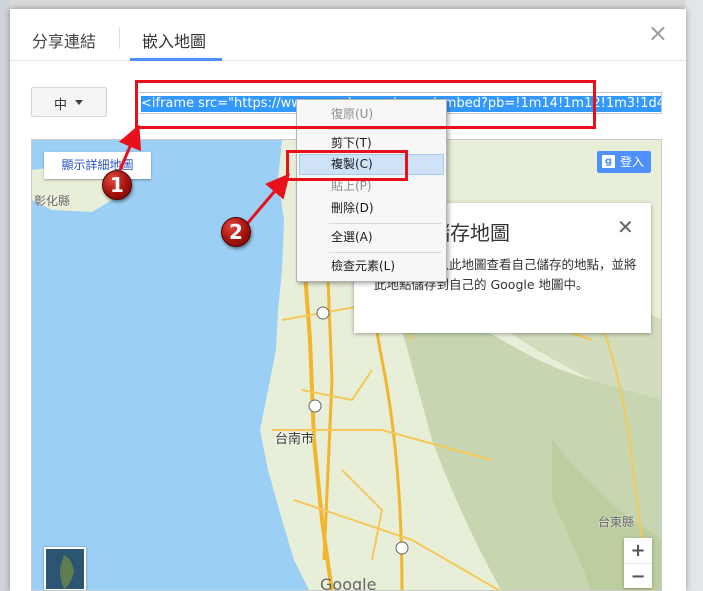 This screenshot has height=591, width=703. Describe the element at coordinates (236, 232) in the screenshot. I see `step-marker-2: 2` at that location.